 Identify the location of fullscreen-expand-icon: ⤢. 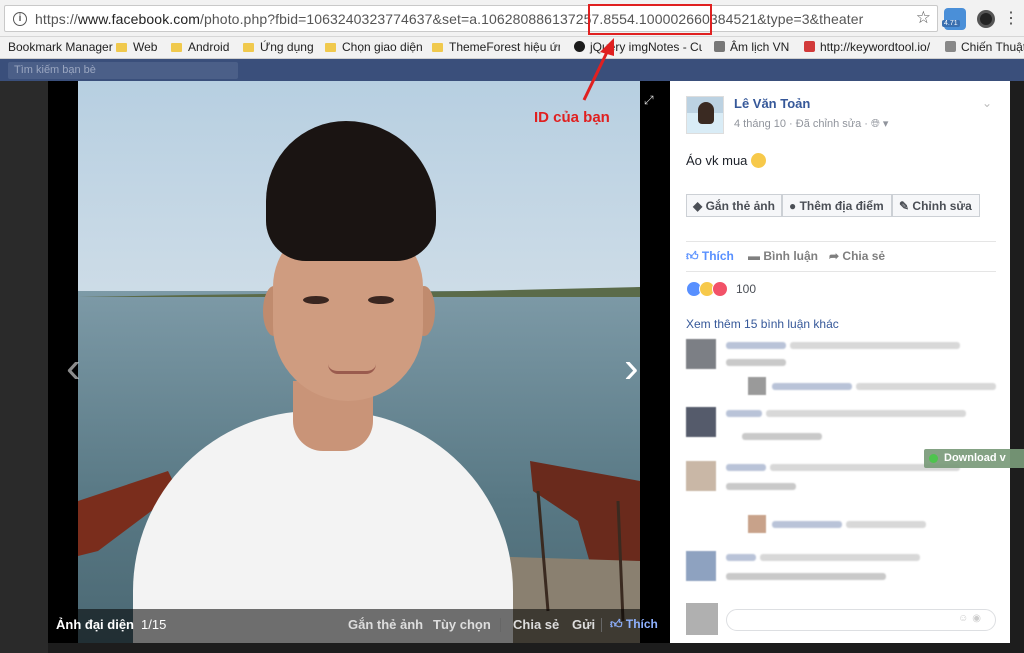
(649, 100).